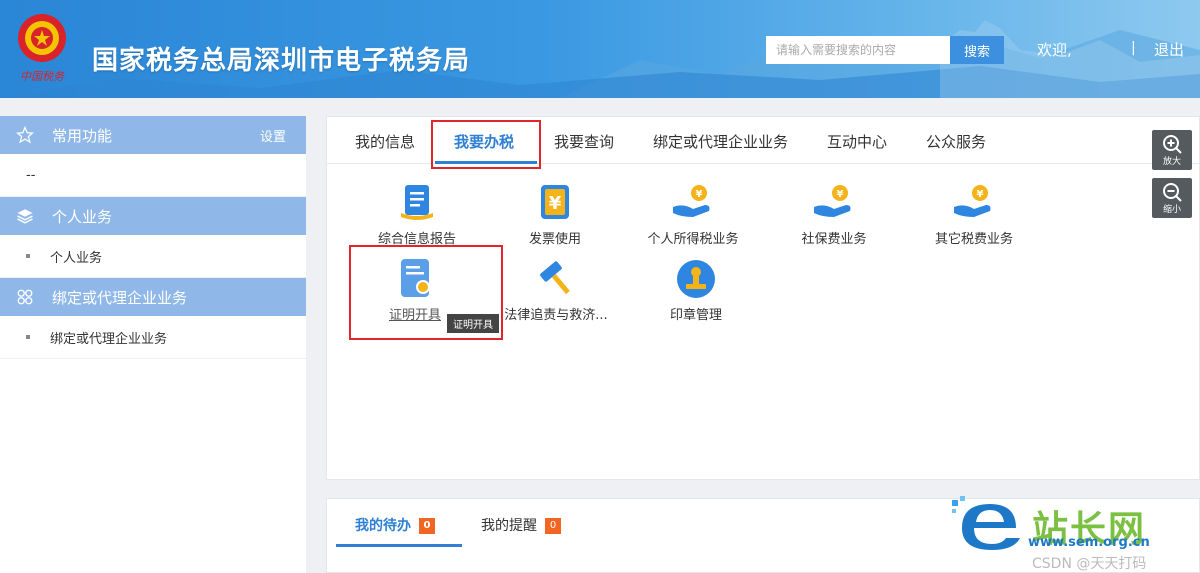 The width and height of the screenshot is (1200, 573). I want to click on zoom-in-button: 放大, so click(1172, 150).